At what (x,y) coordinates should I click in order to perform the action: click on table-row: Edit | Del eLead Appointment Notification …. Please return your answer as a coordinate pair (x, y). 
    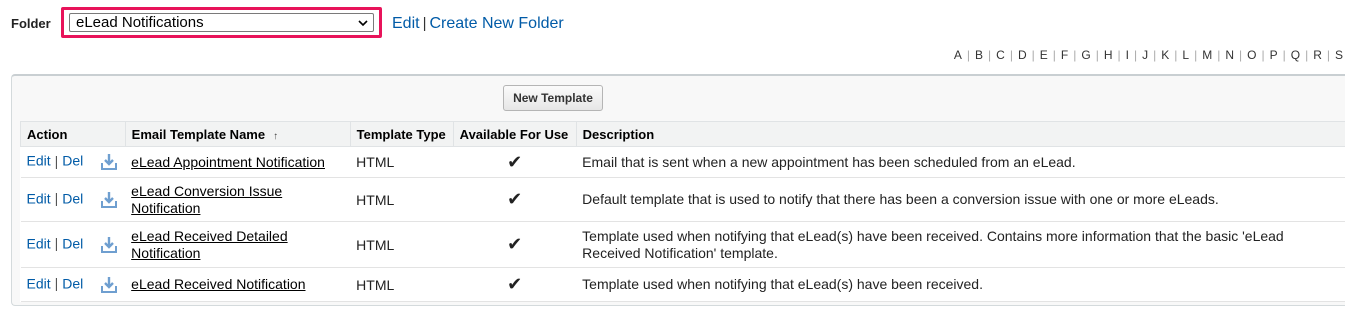
    Looking at the image, I should click on (682, 162).